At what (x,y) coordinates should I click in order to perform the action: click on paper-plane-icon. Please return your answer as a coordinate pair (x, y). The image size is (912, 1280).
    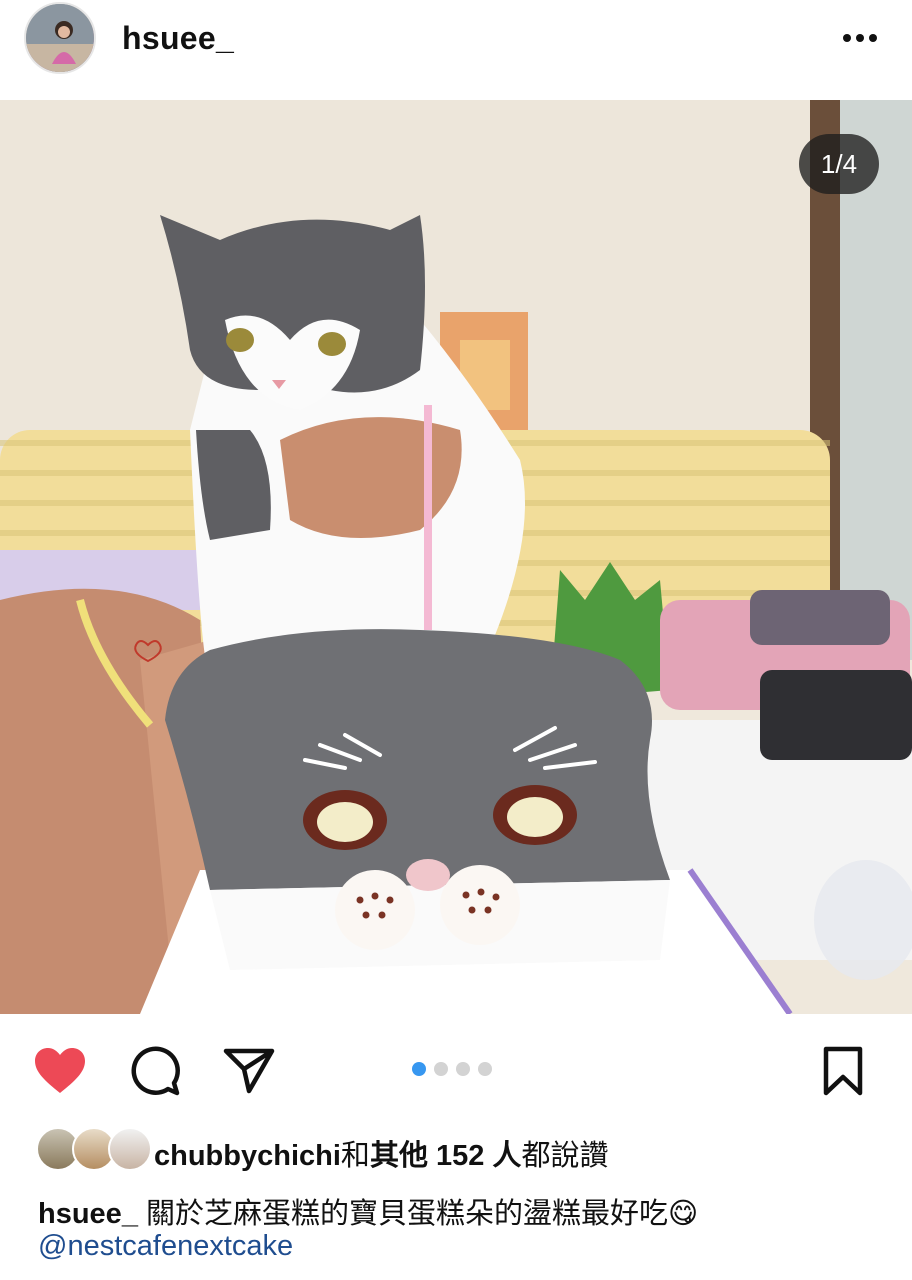
    Looking at the image, I should click on (249, 1071).